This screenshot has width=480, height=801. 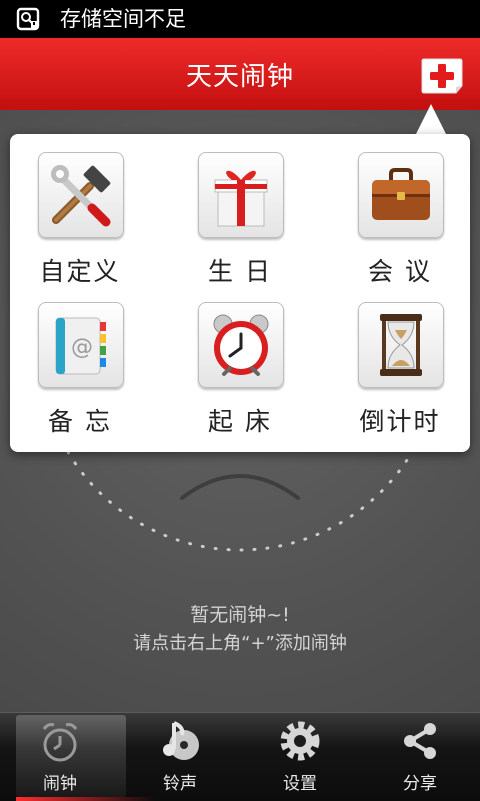 What do you see at coordinates (180, 784) in the screenshot?
I see `tab-label: 铃声` at bounding box center [180, 784].